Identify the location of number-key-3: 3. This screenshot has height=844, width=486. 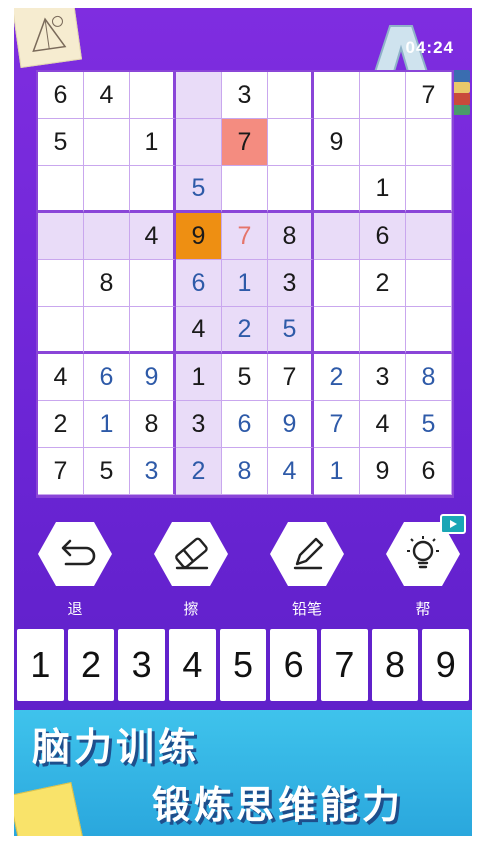
(142, 665).